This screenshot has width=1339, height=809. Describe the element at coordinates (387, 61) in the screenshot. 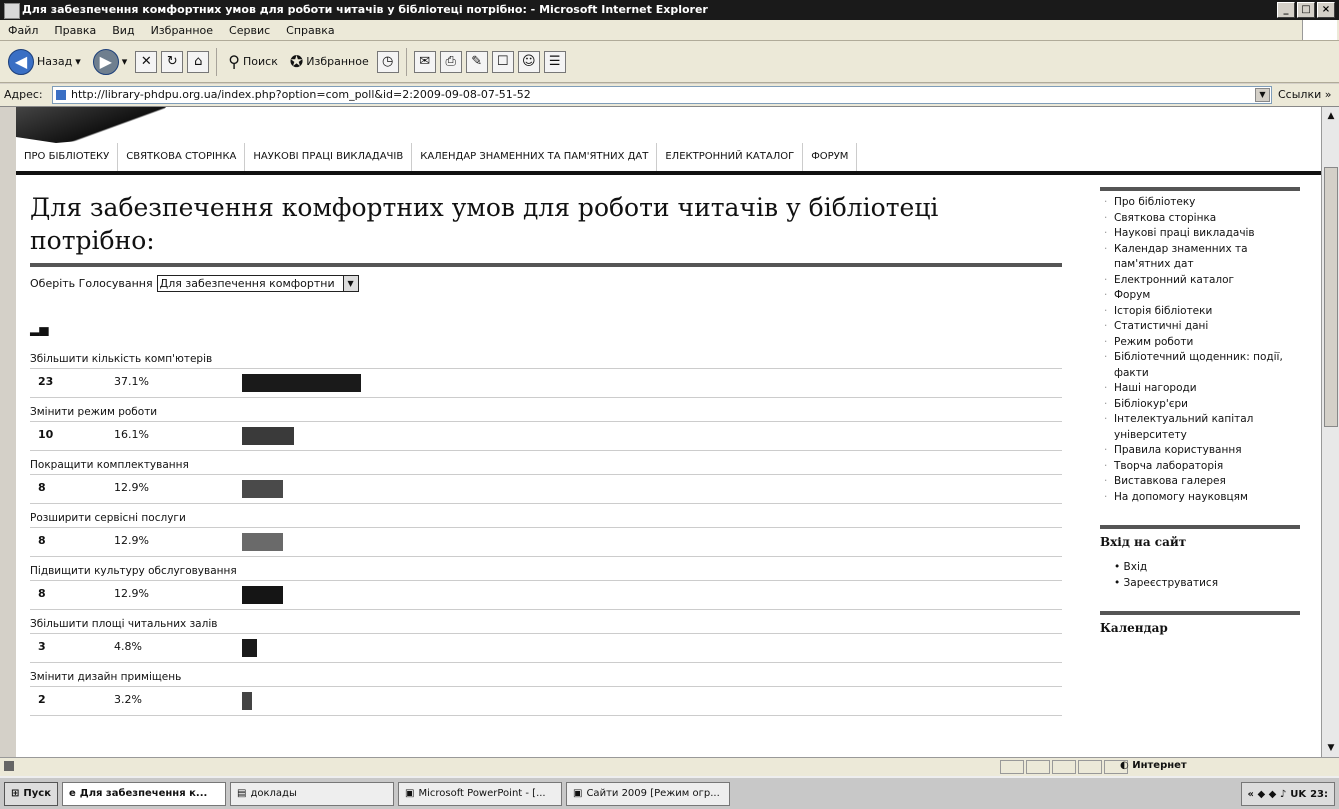

I see `history-icon: ◷` at that location.